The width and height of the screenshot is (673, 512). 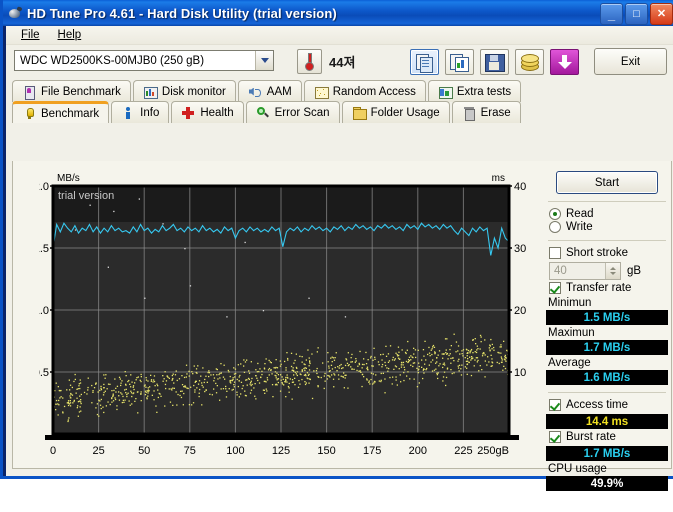 I want to click on tab-info-label: Info, so click(x=150, y=112).